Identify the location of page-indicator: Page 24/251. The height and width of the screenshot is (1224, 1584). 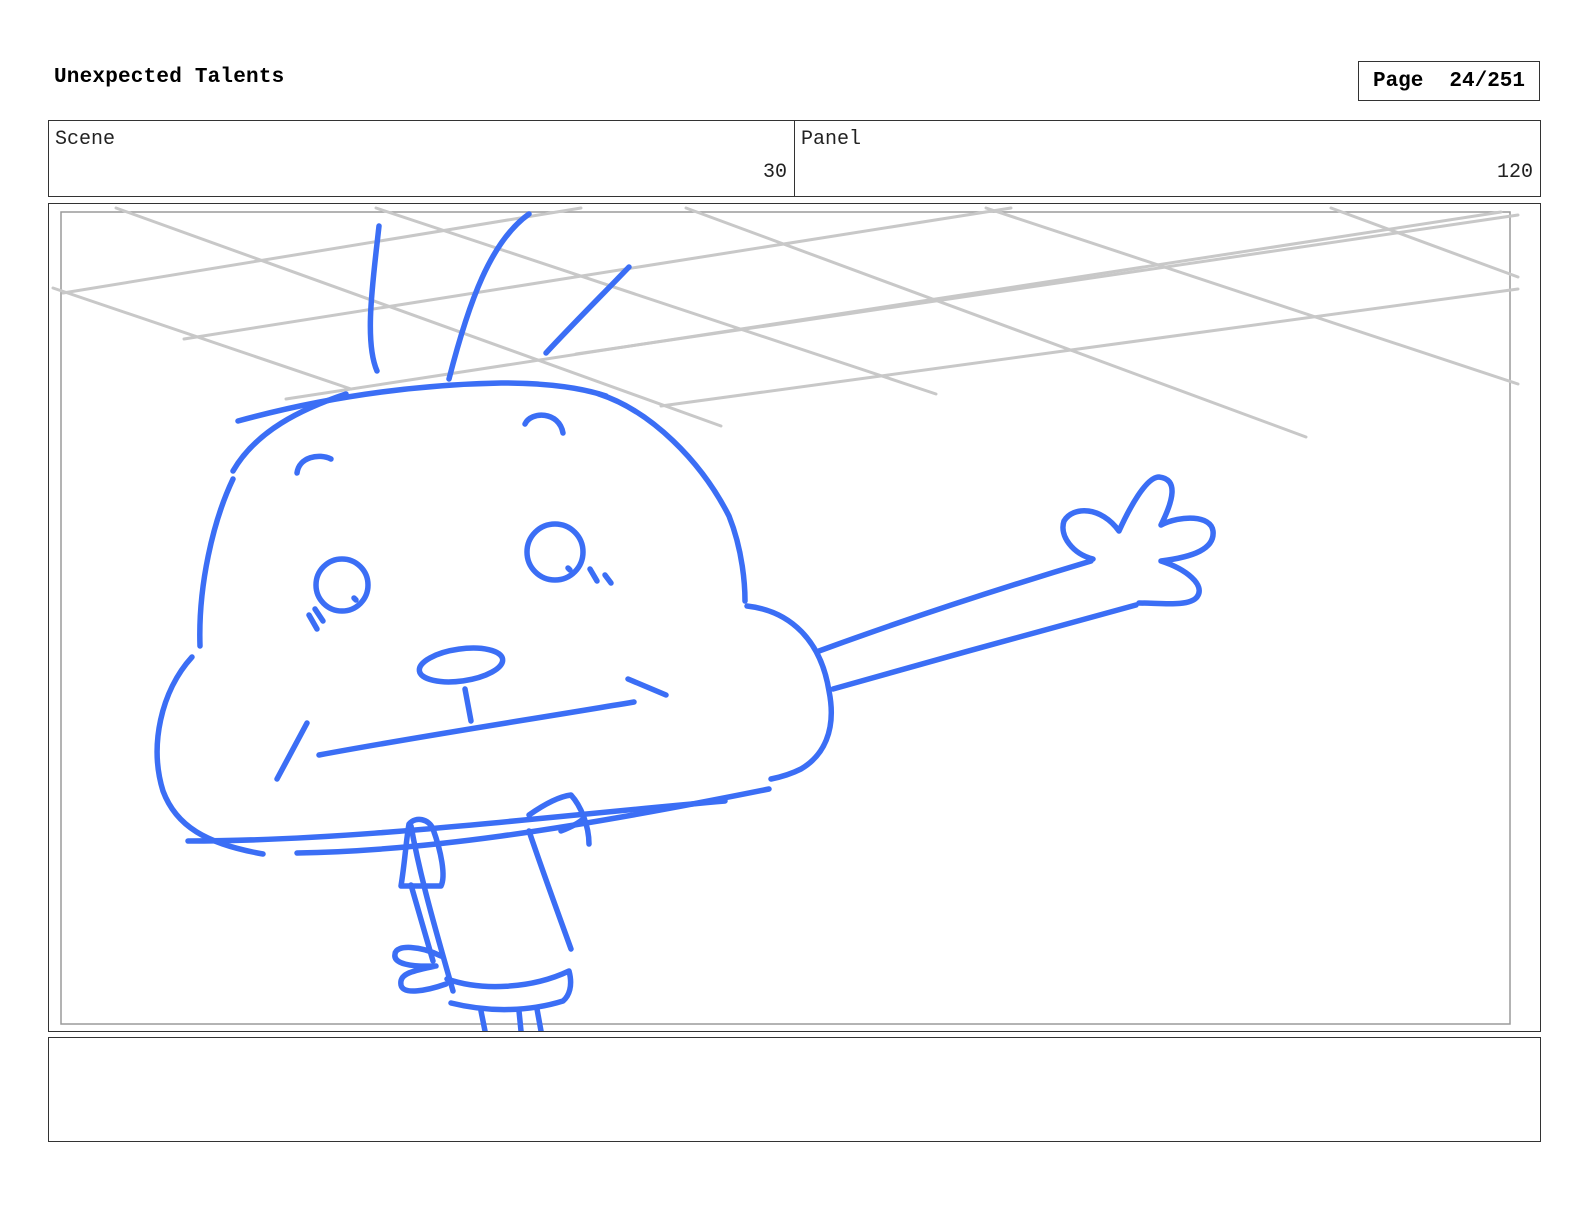
(1449, 81).